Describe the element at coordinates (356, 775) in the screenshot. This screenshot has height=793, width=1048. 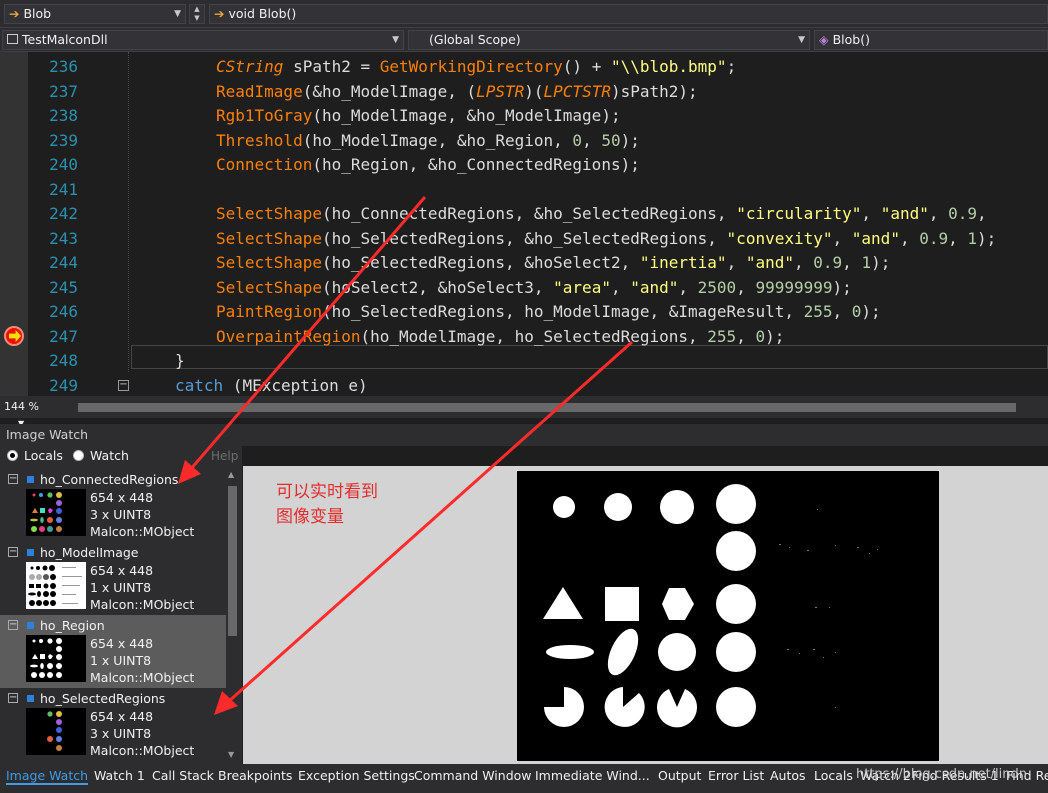
I see `tab-exception-settings: Exception Settings` at that location.